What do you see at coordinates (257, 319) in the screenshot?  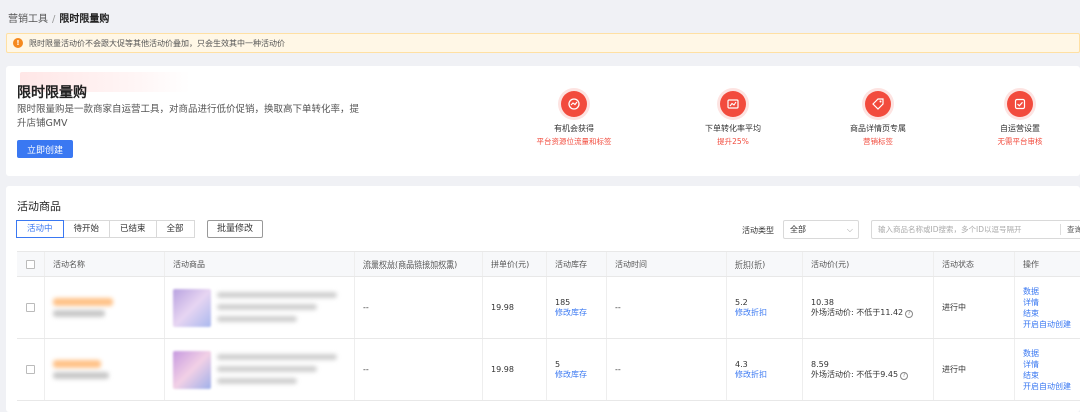 I see `blurred-product-id` at bounding box center [257, 319].